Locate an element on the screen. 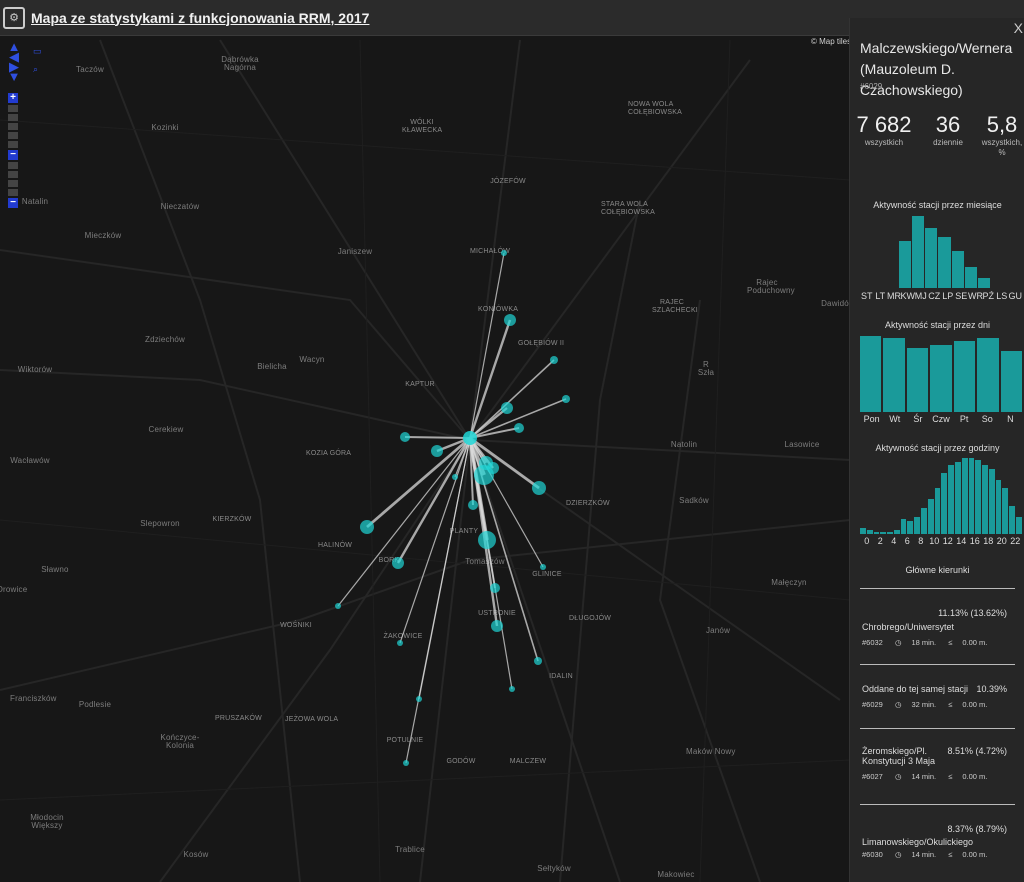  direction-distance: 0.00 m. is located at coordinates (975, 642).